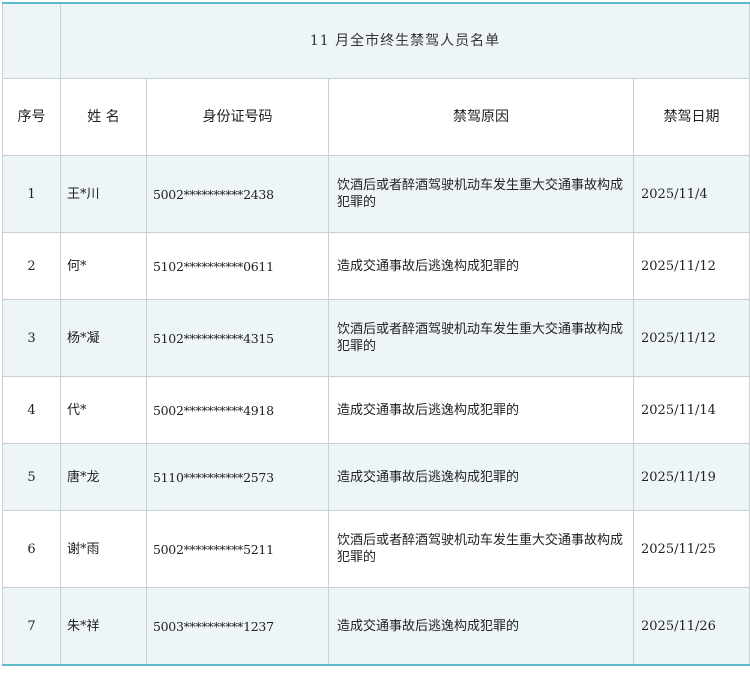 This screenshot has width=750, height=675. Describe the element at coordinates (237, 266) in the screenshot. I see `row-id: 5102**********0611` at that location.